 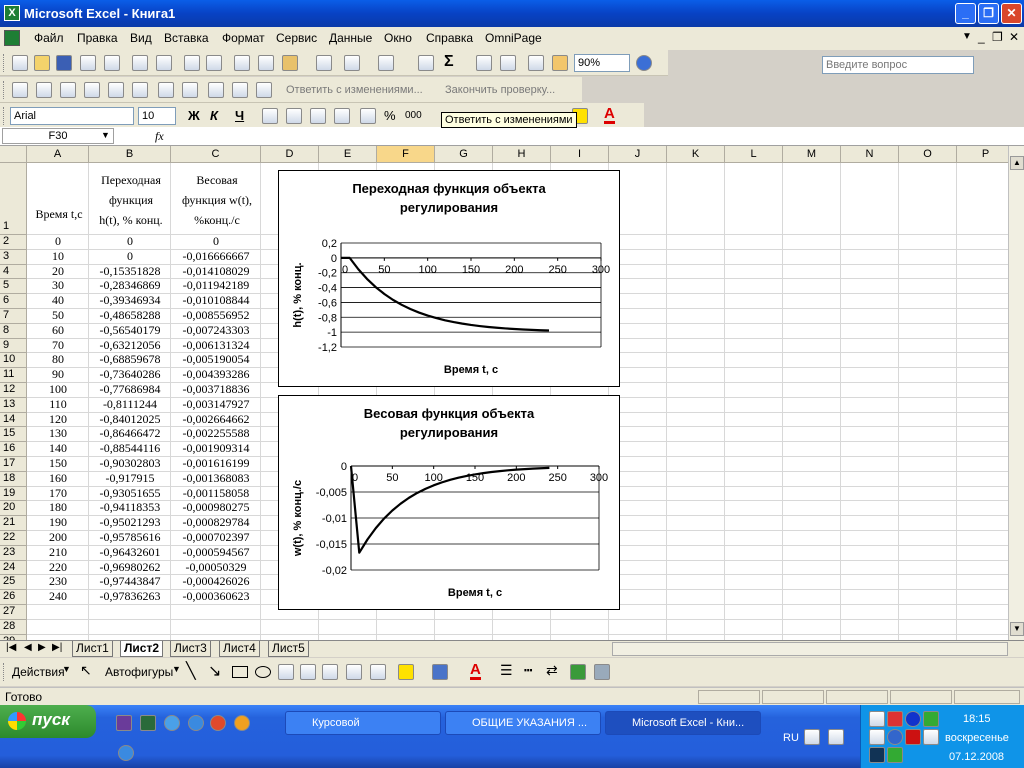 I want to click on rectangle-icon, so click(x=240, y=672).